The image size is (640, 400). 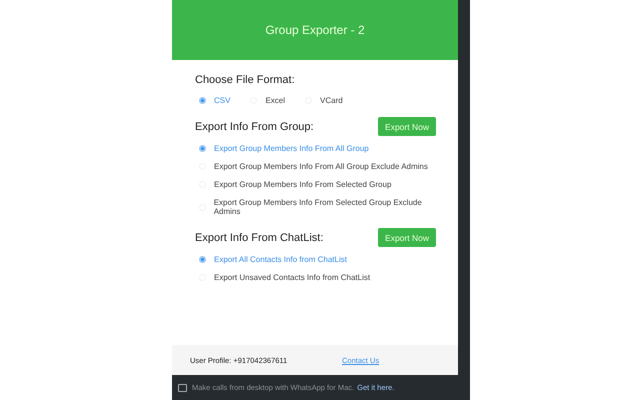 I want to click on section-heading: Choose File Format:, so click(x=245, y=80).